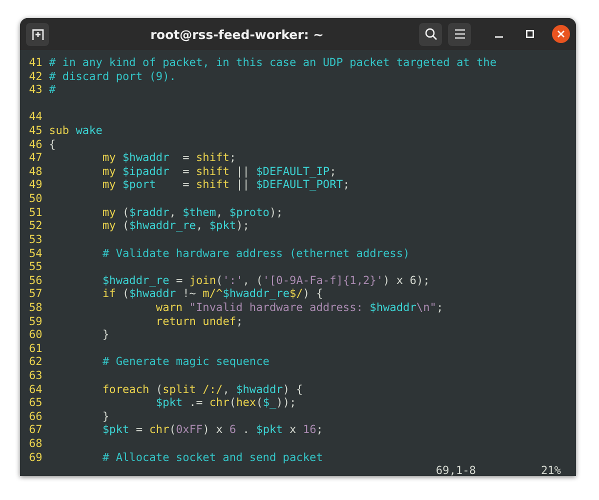 Image resolution: width=599 pixels, height=500 pixels. I want to click on code-line: $hwaddr_re = join(':', ('[0-9A-Fa-f]{1,2}') x 6);, so click(265, 281).